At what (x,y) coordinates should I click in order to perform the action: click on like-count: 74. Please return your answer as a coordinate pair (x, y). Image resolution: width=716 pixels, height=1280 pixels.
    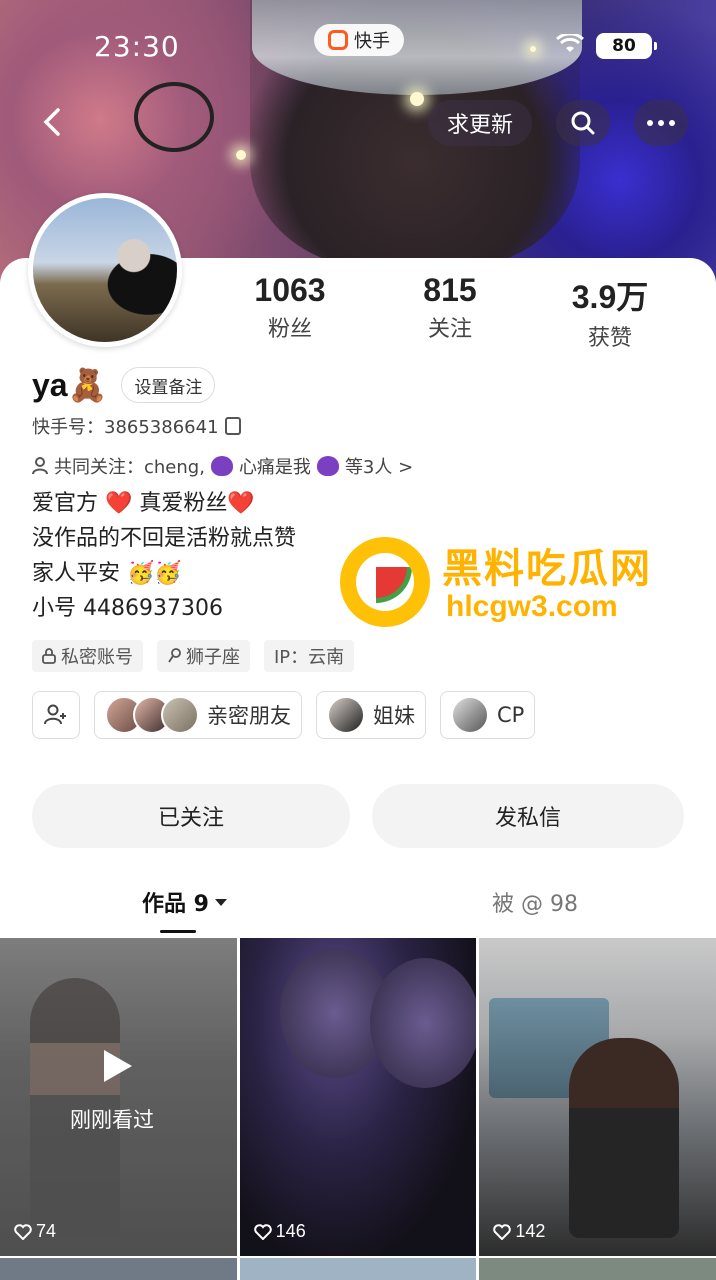
    Looking at the image, I should click on (35, 1231).